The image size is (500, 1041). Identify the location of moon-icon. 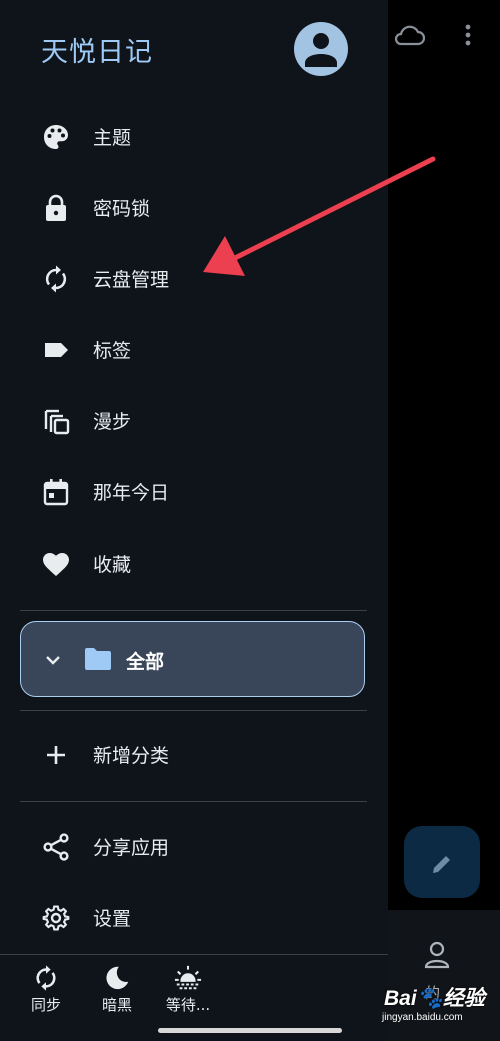
(117, 978).